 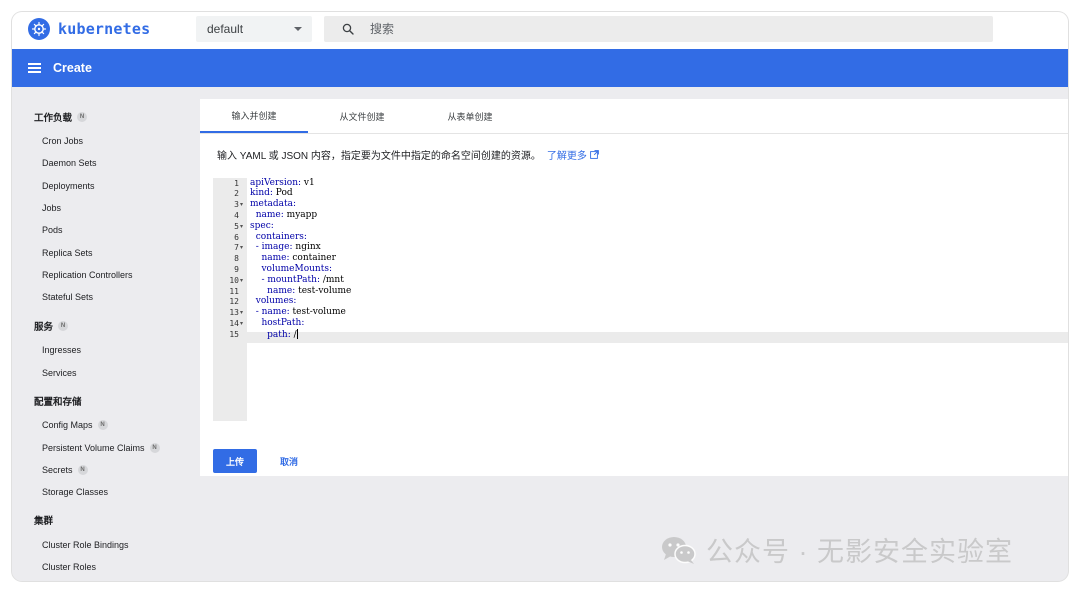 I want to click on sidebar-section-services: 服务 N, so click(x=51, y=326).